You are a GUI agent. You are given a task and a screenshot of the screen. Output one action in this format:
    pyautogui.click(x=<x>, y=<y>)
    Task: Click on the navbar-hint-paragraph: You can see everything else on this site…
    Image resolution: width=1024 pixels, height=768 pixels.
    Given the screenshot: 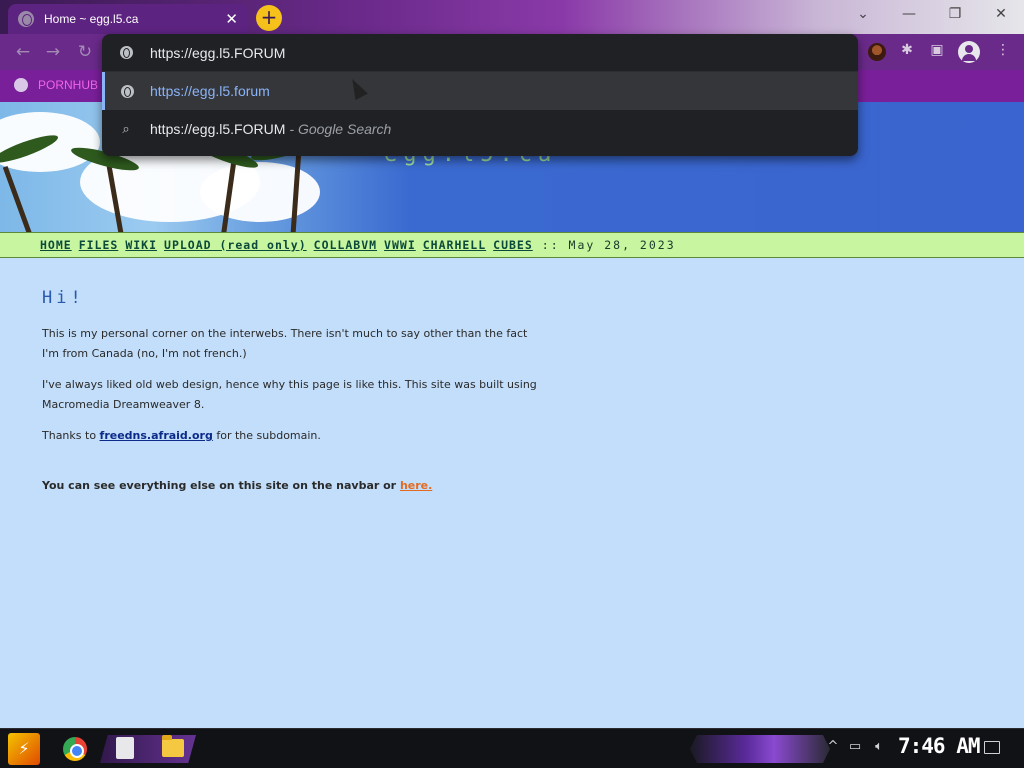 What is the action you would take?
    pyautogui.click(x=292, y=486)
    